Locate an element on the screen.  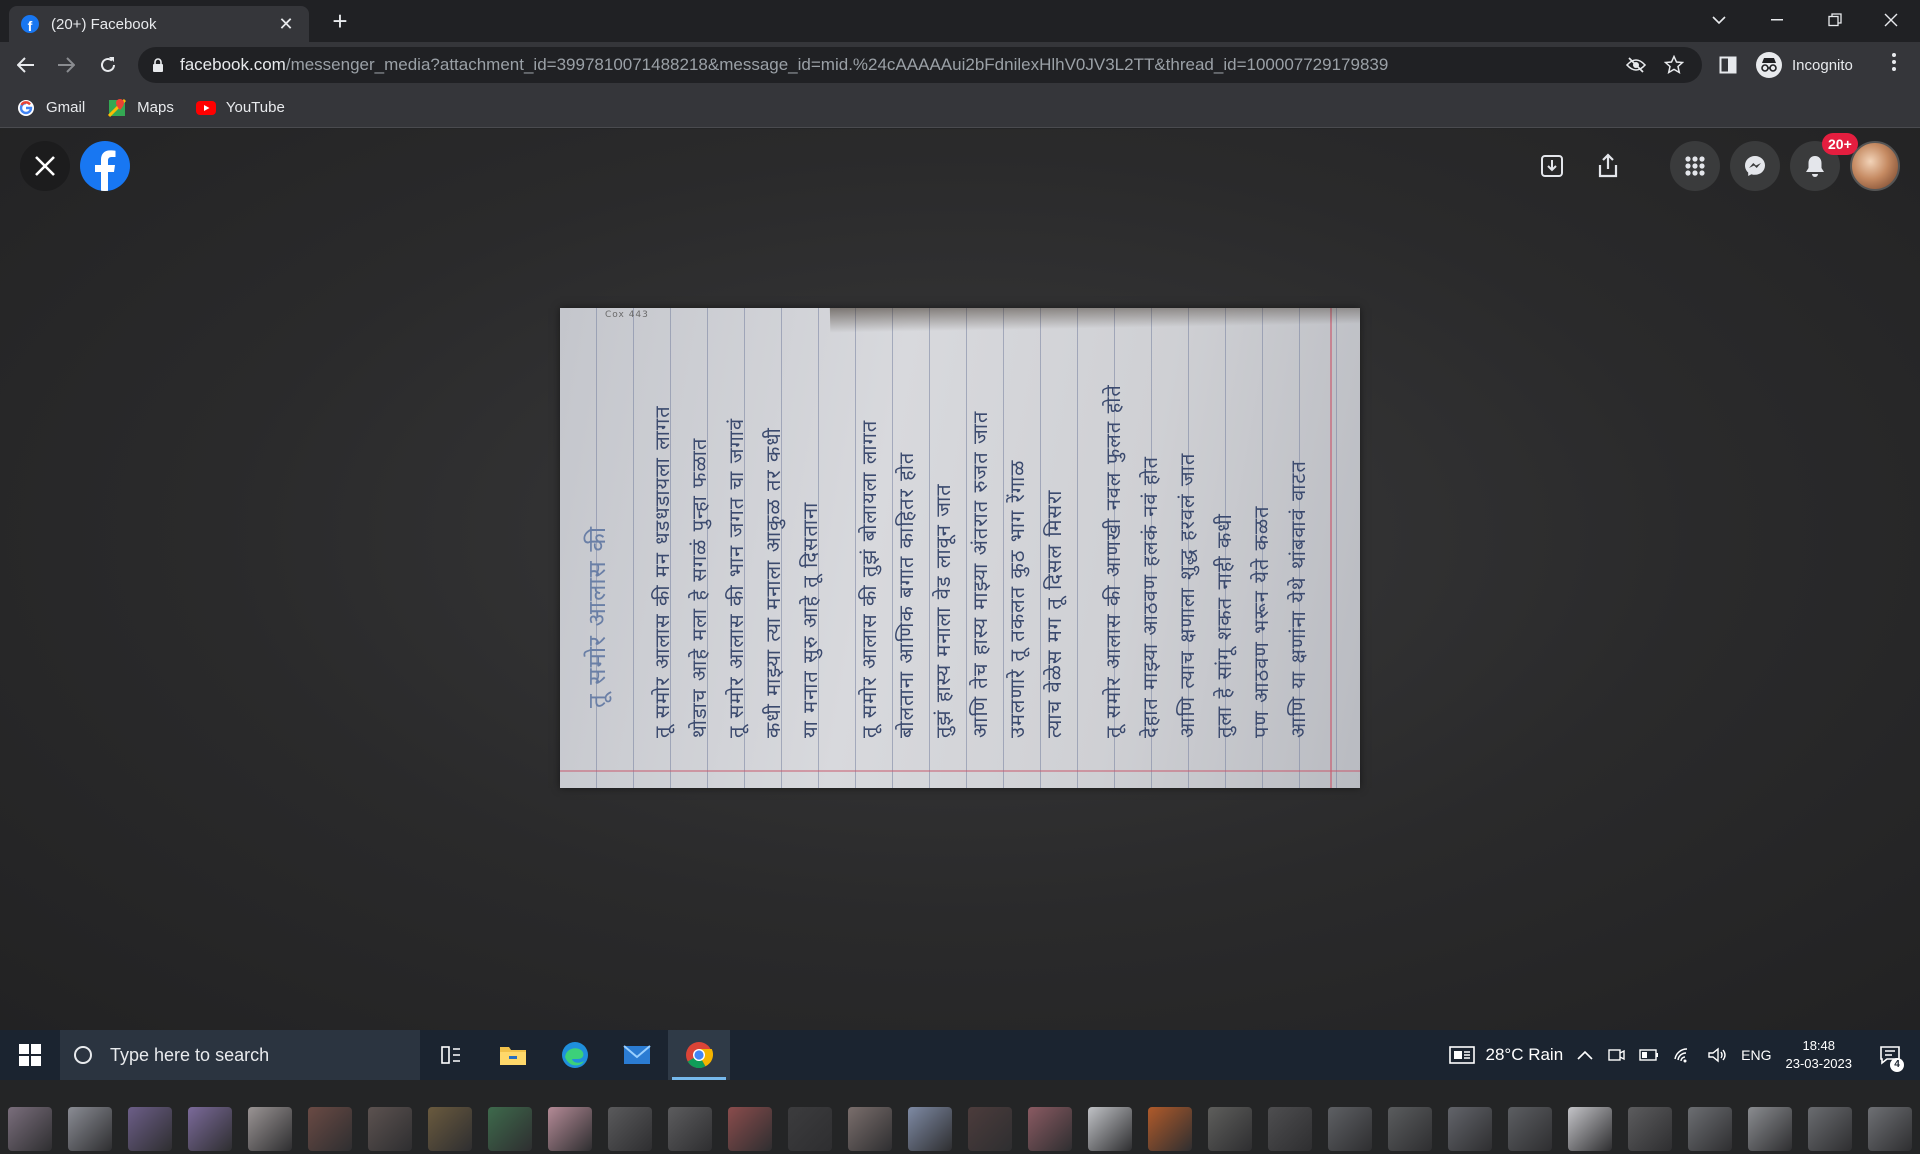
forward-icon is located at coordinates (66, 65).